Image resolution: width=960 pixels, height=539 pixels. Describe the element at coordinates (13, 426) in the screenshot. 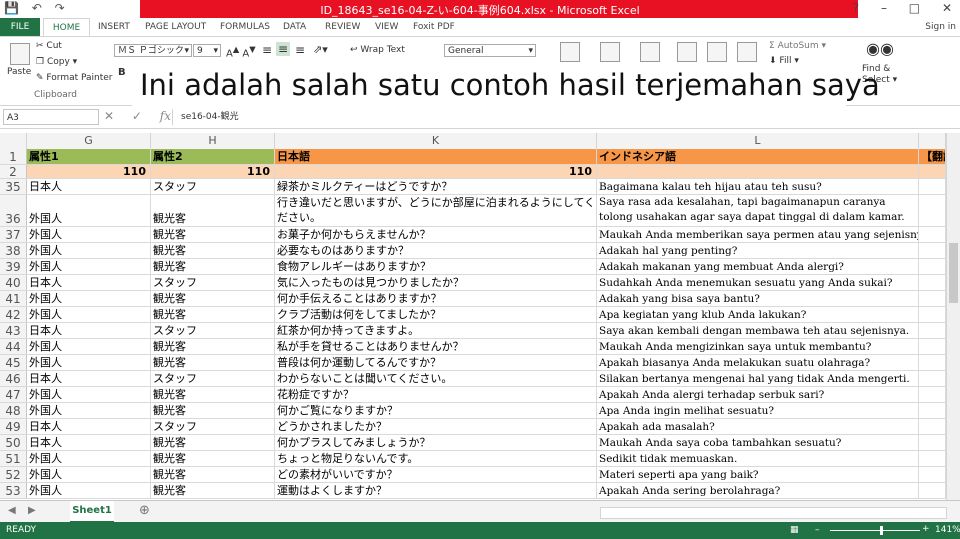

I see `row-header: 49` at that location.